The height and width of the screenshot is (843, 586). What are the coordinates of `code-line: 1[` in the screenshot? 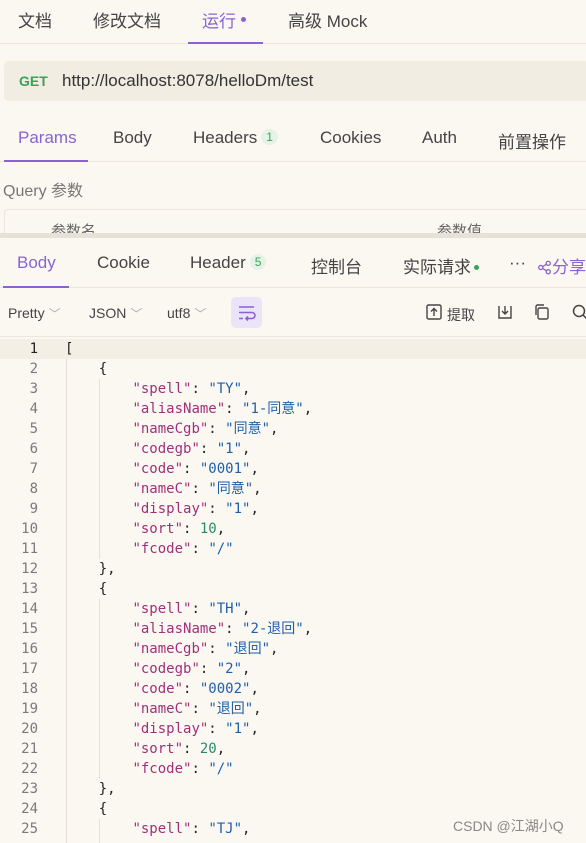 It's located at (293, 349).